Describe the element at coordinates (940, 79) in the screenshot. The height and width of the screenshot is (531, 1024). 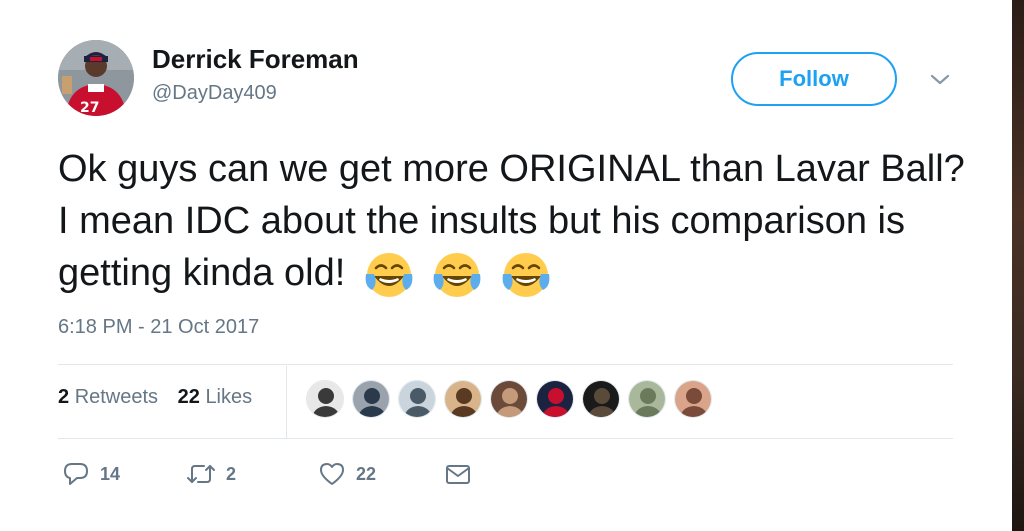
I see `chevron-down-icon` at that location.